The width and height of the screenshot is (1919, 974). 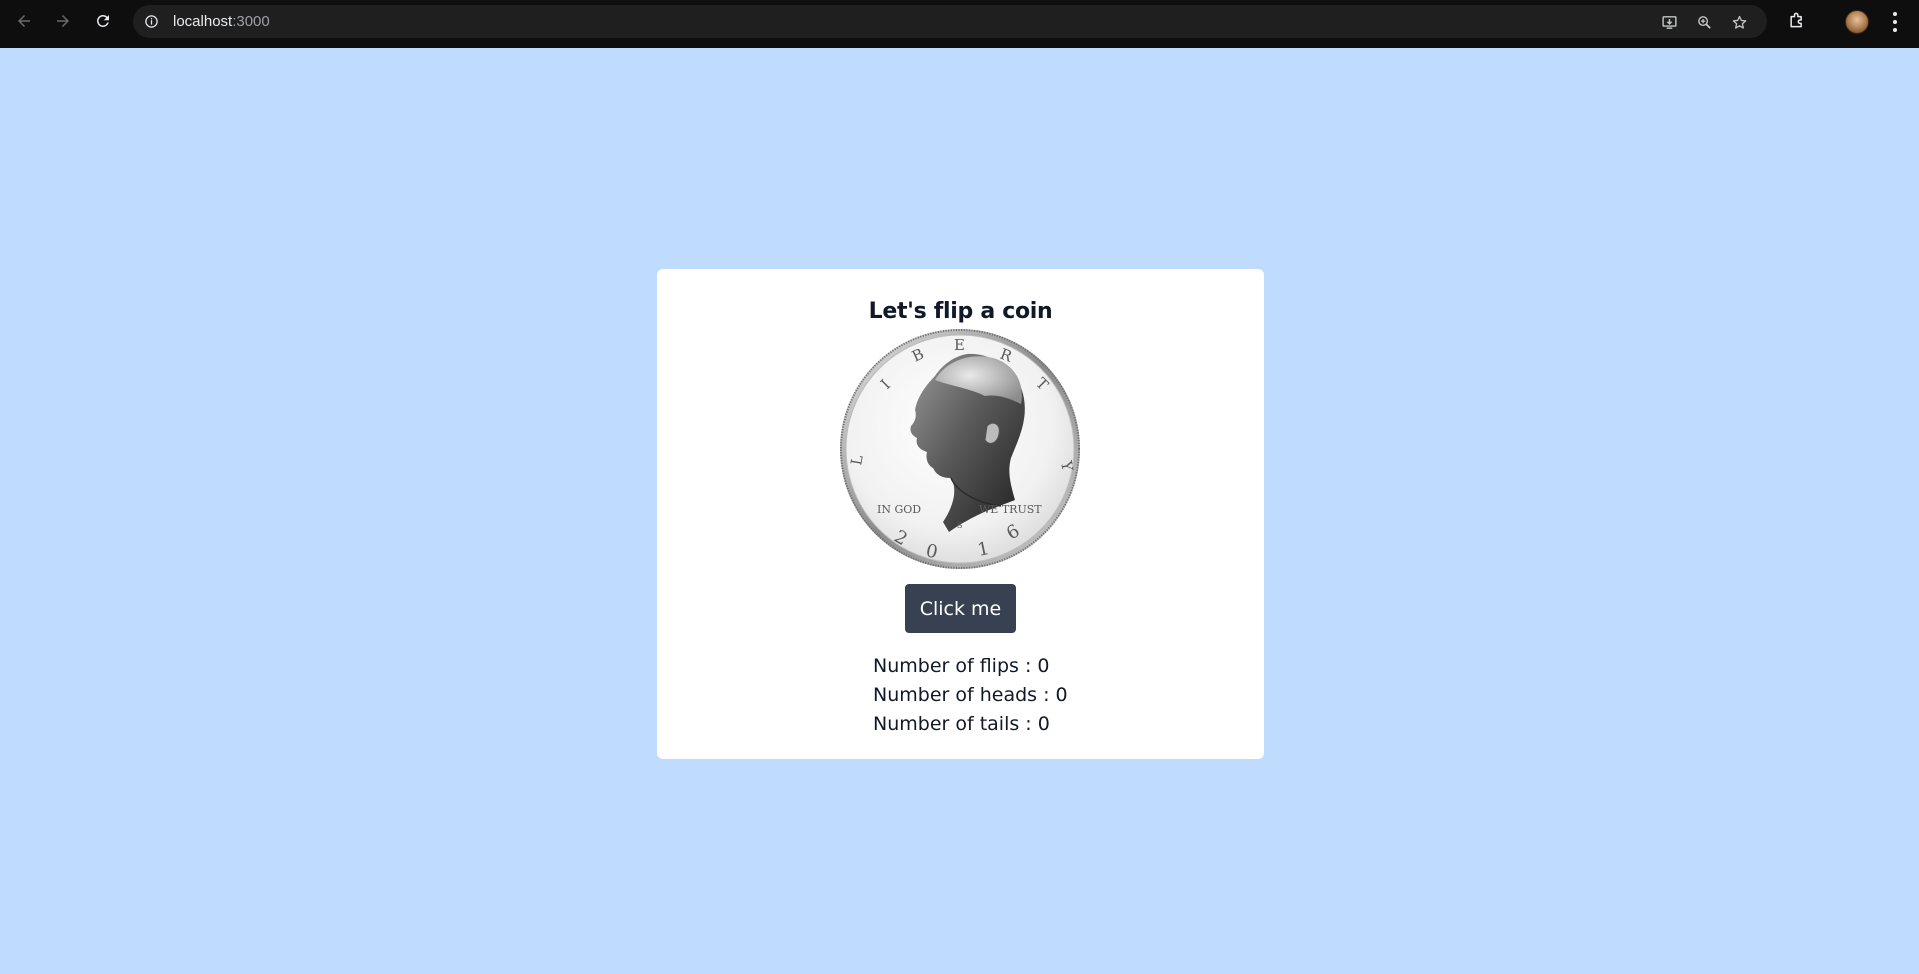 I want to click on back-arrow-icon, so click(x=24, y=21).